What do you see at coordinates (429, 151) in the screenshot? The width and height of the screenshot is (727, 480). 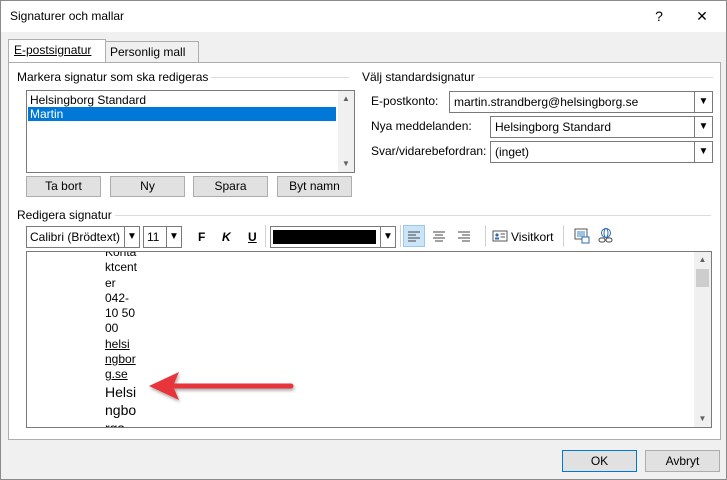 I see `replies-label: Svar/vidarebefordran:` at bounding box center [429, 151].